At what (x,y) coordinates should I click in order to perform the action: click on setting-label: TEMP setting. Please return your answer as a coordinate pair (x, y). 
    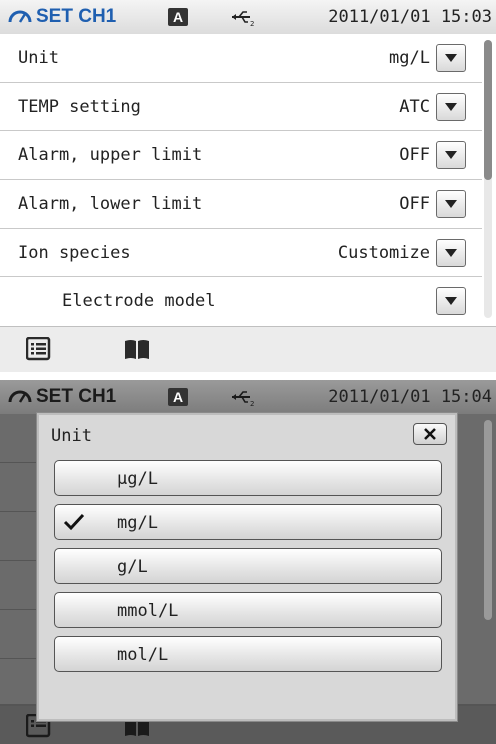
    Looking at the image, I should click on (79, 106).